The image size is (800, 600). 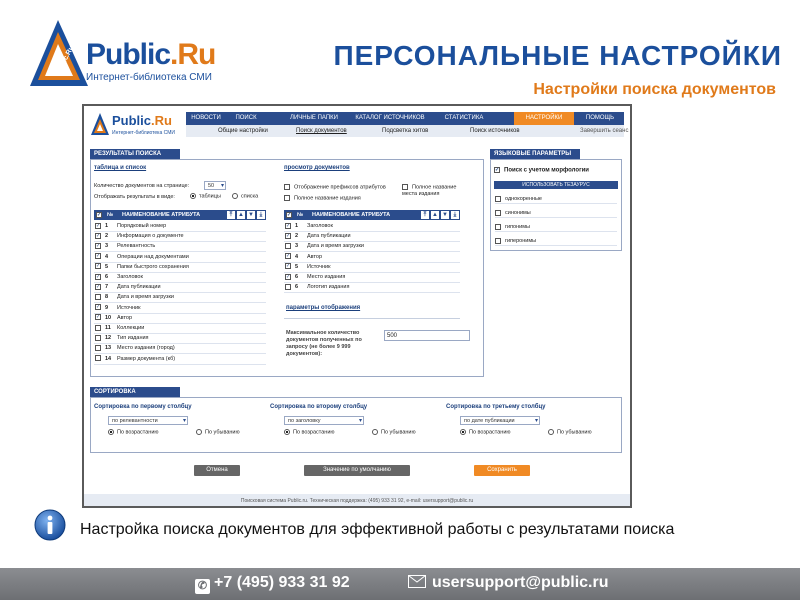 I want to click on view-move-up-icon: ▲, so click(x=435, y=215).